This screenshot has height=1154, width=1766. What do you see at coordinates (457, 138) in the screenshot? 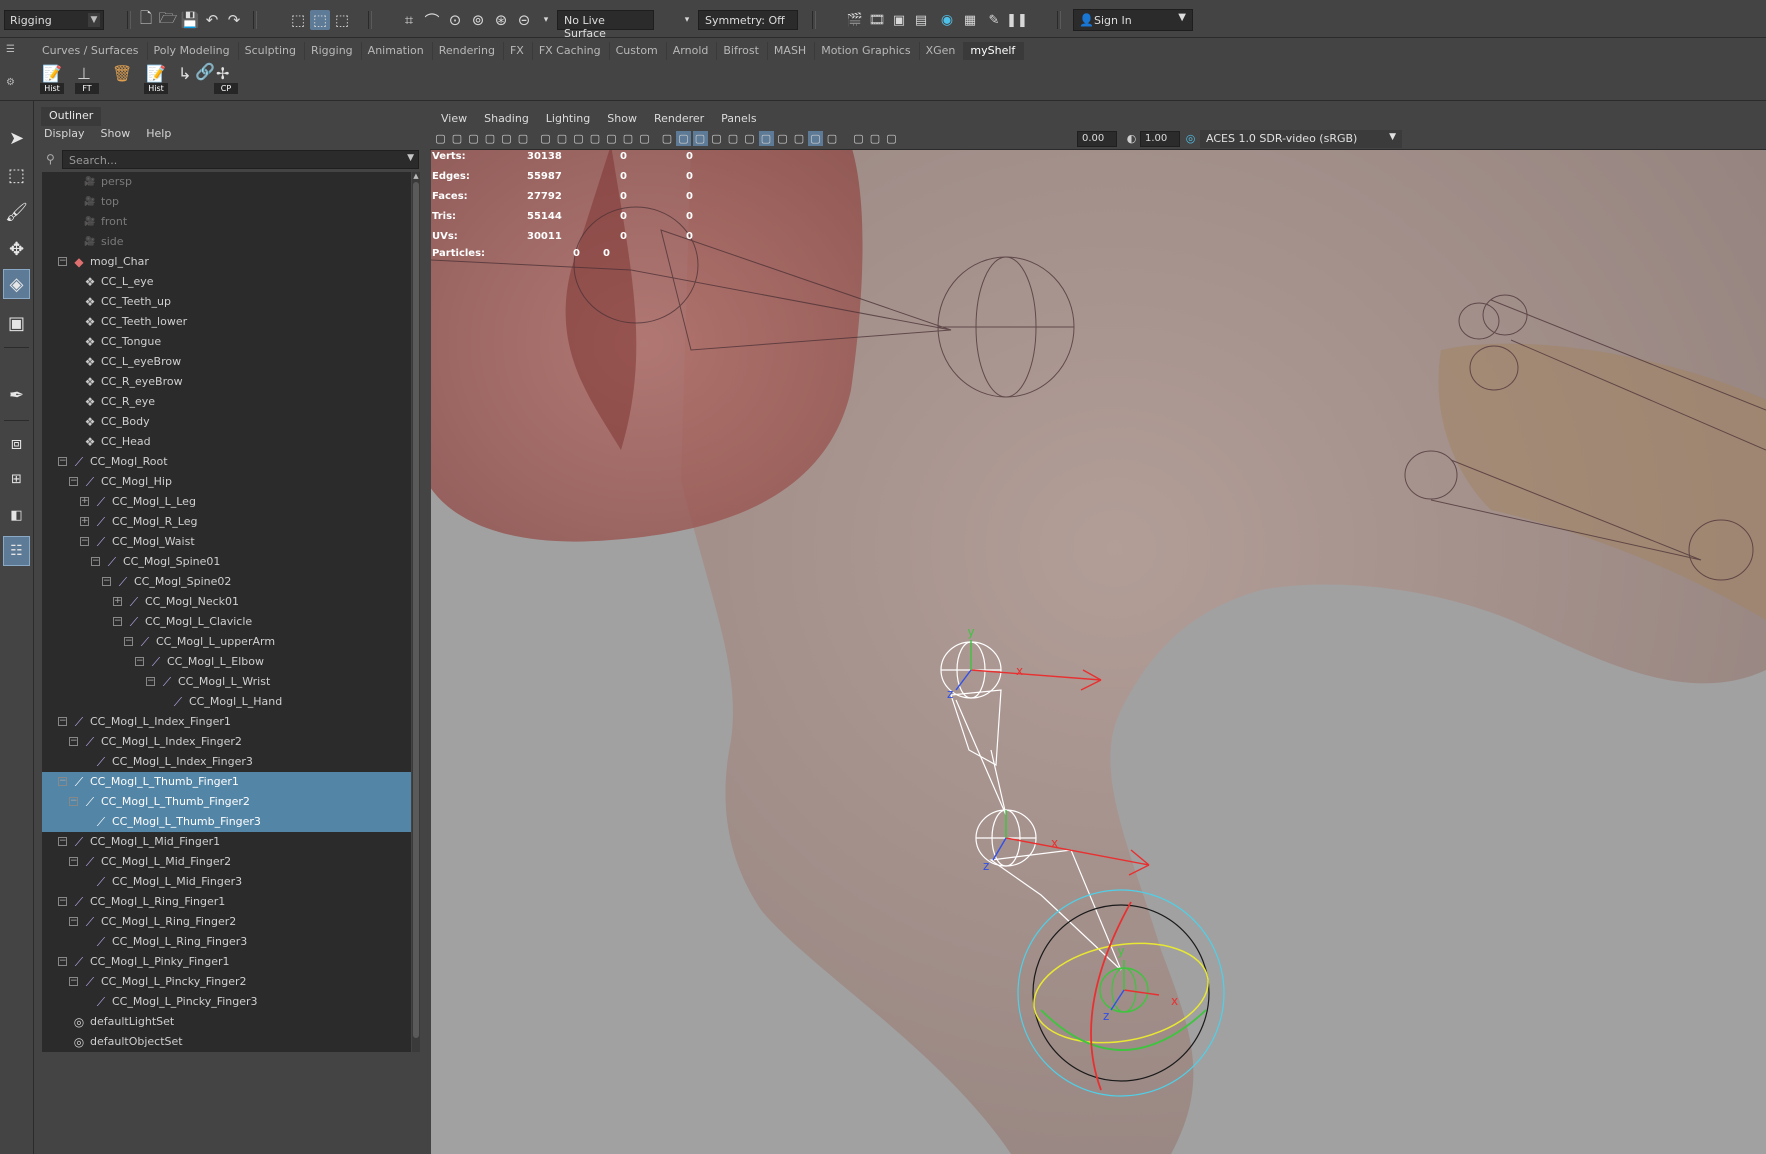
I see `camera-attr-icon: ▢` at bounding box center [457, 138].